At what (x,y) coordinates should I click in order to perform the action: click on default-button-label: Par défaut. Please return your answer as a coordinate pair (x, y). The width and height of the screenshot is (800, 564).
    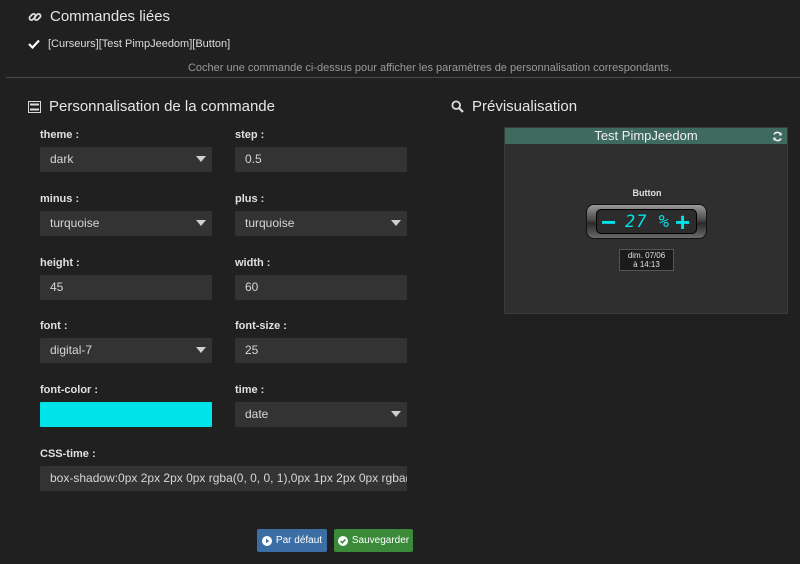
    Looking at the image, I should click on (299, 540).